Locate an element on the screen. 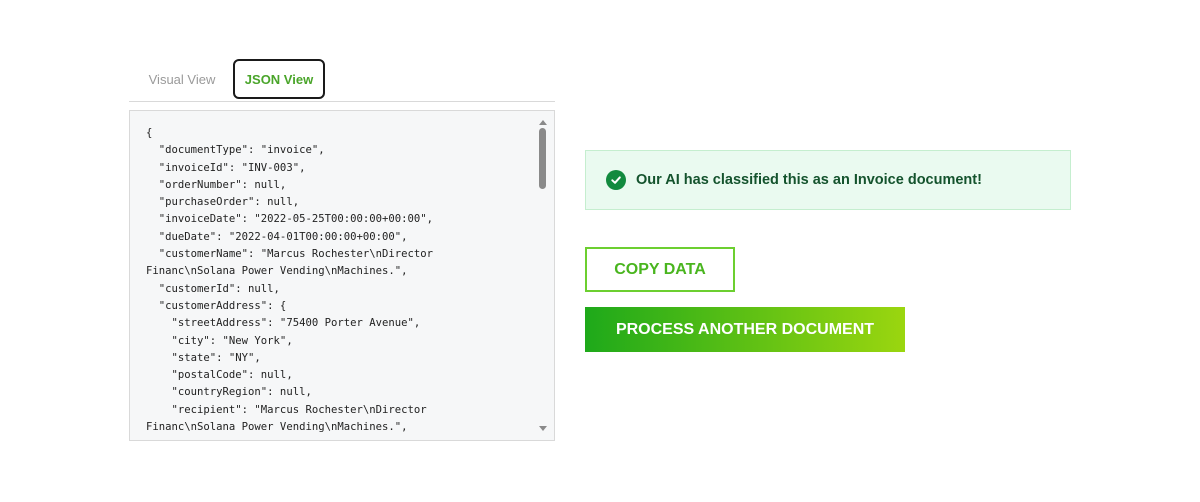 Image resolution: width=1200 pixels, height=502 pixels. json-line: "customerAddress": { is located at coordinates (216, 305).